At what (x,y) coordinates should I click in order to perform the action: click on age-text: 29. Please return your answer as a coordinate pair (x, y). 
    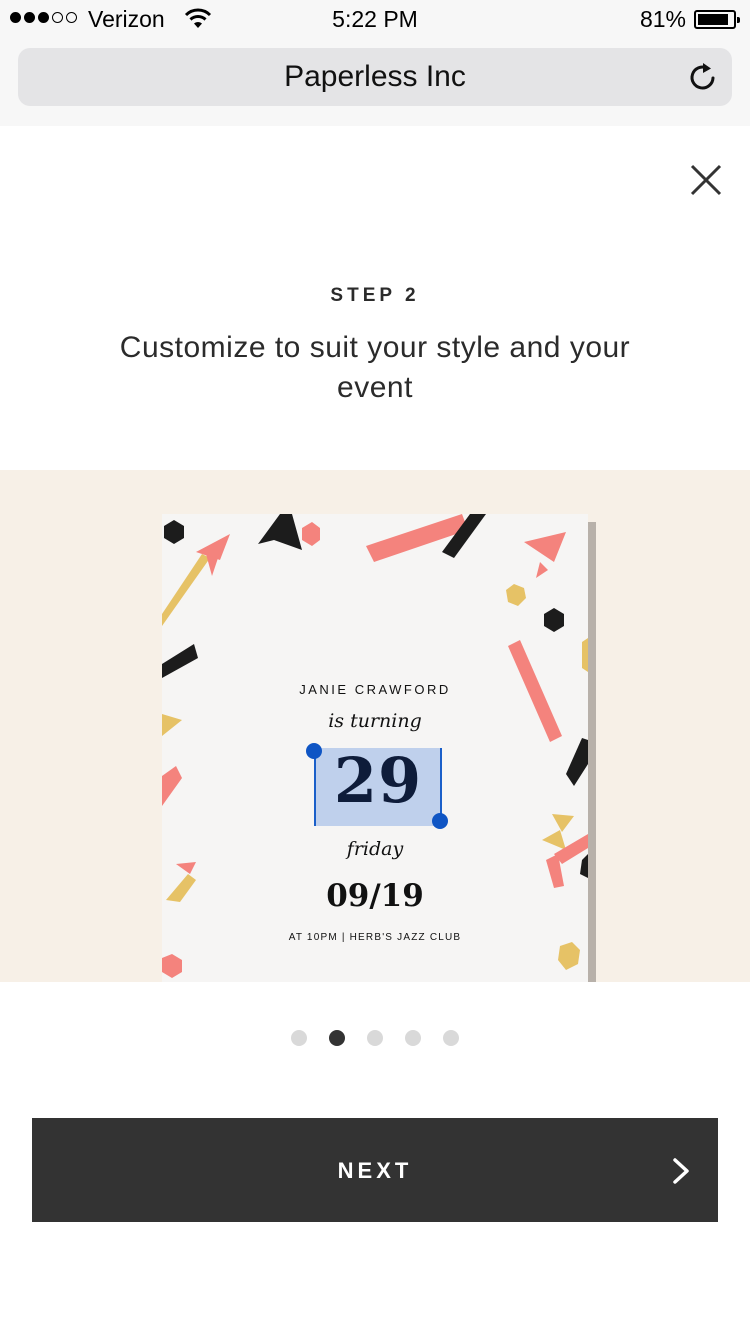
    Looking at the image, I should click on (378, 780).